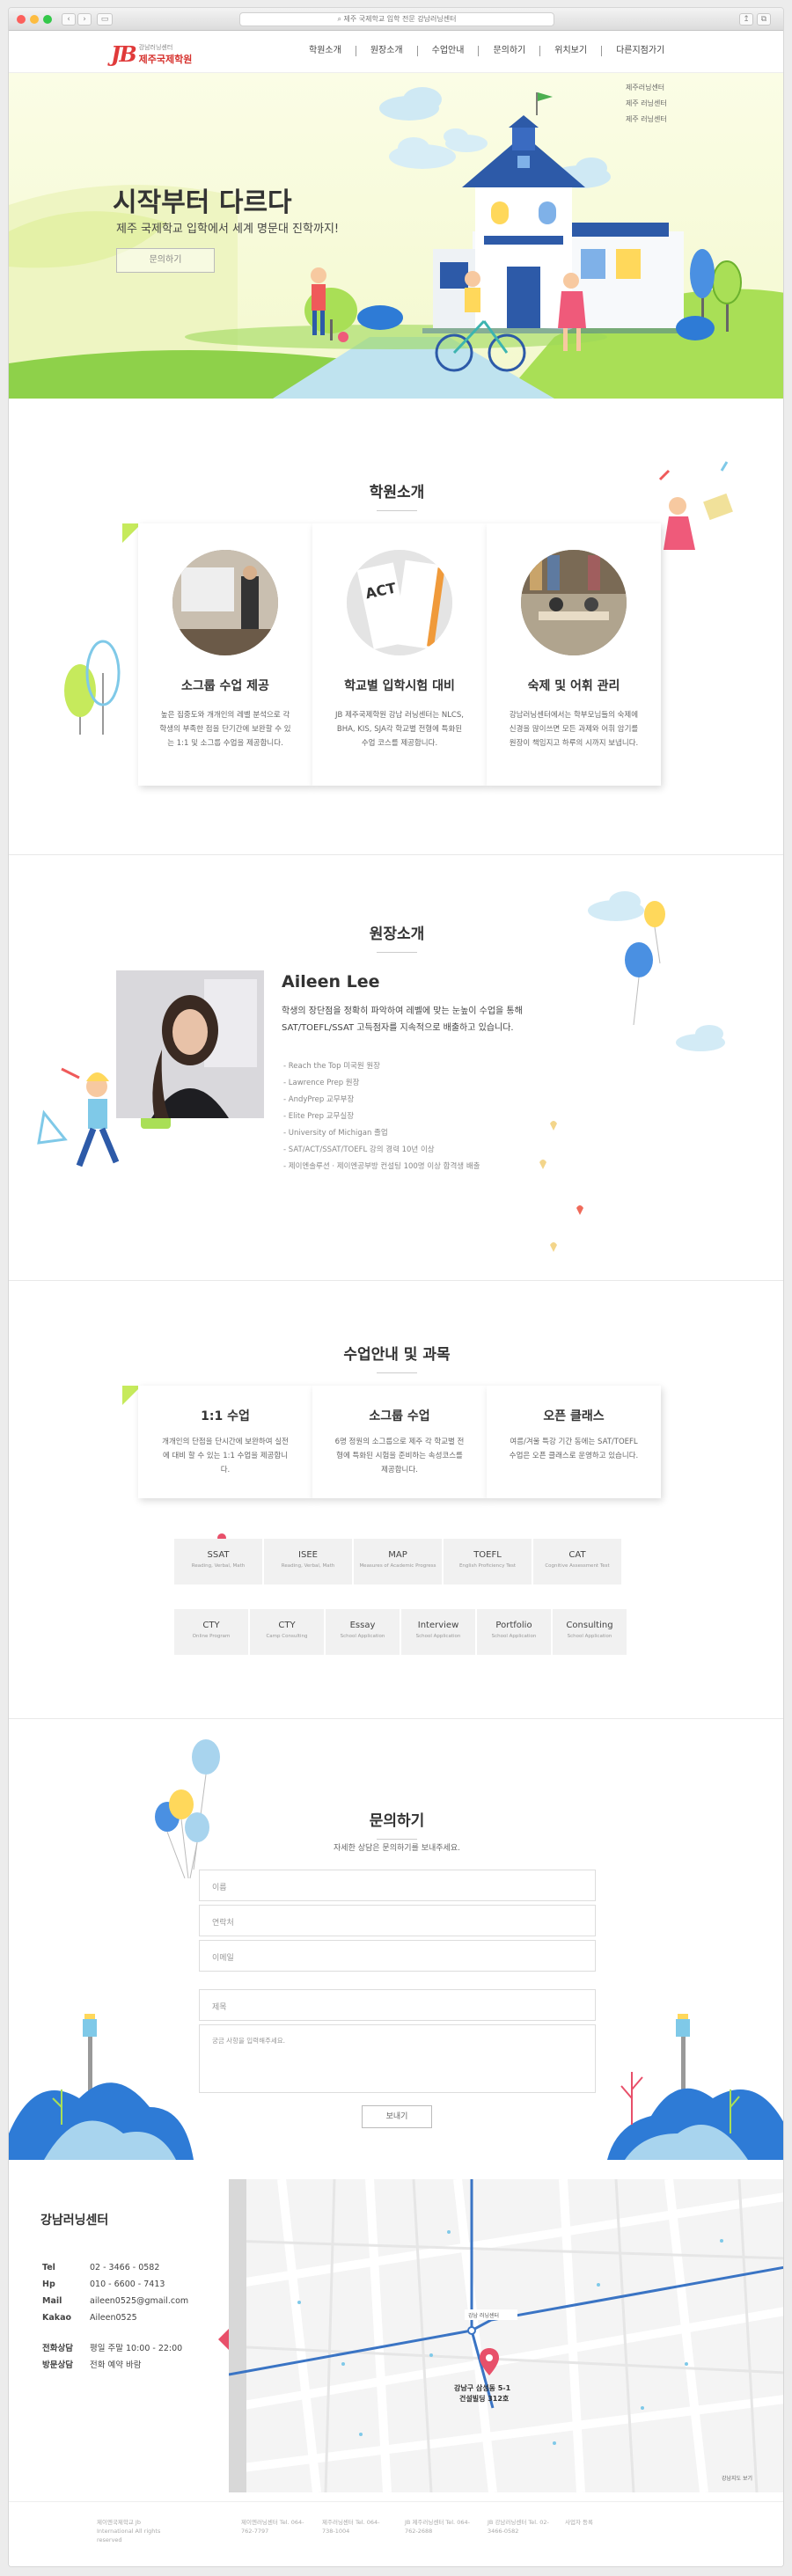  Describe the element at coordinates (574, 1416) in the screenshot. I see `card-title: 오픈 클래스` at that location.